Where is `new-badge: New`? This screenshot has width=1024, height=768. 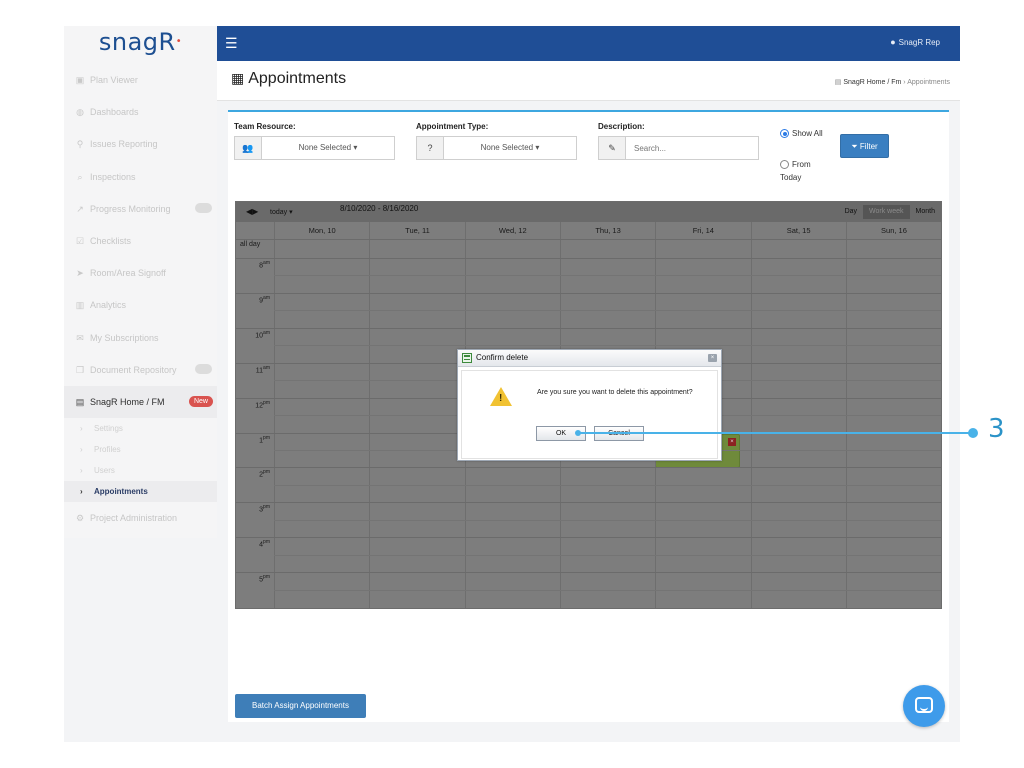 new-badge: New is located at coordinates (200, 401).